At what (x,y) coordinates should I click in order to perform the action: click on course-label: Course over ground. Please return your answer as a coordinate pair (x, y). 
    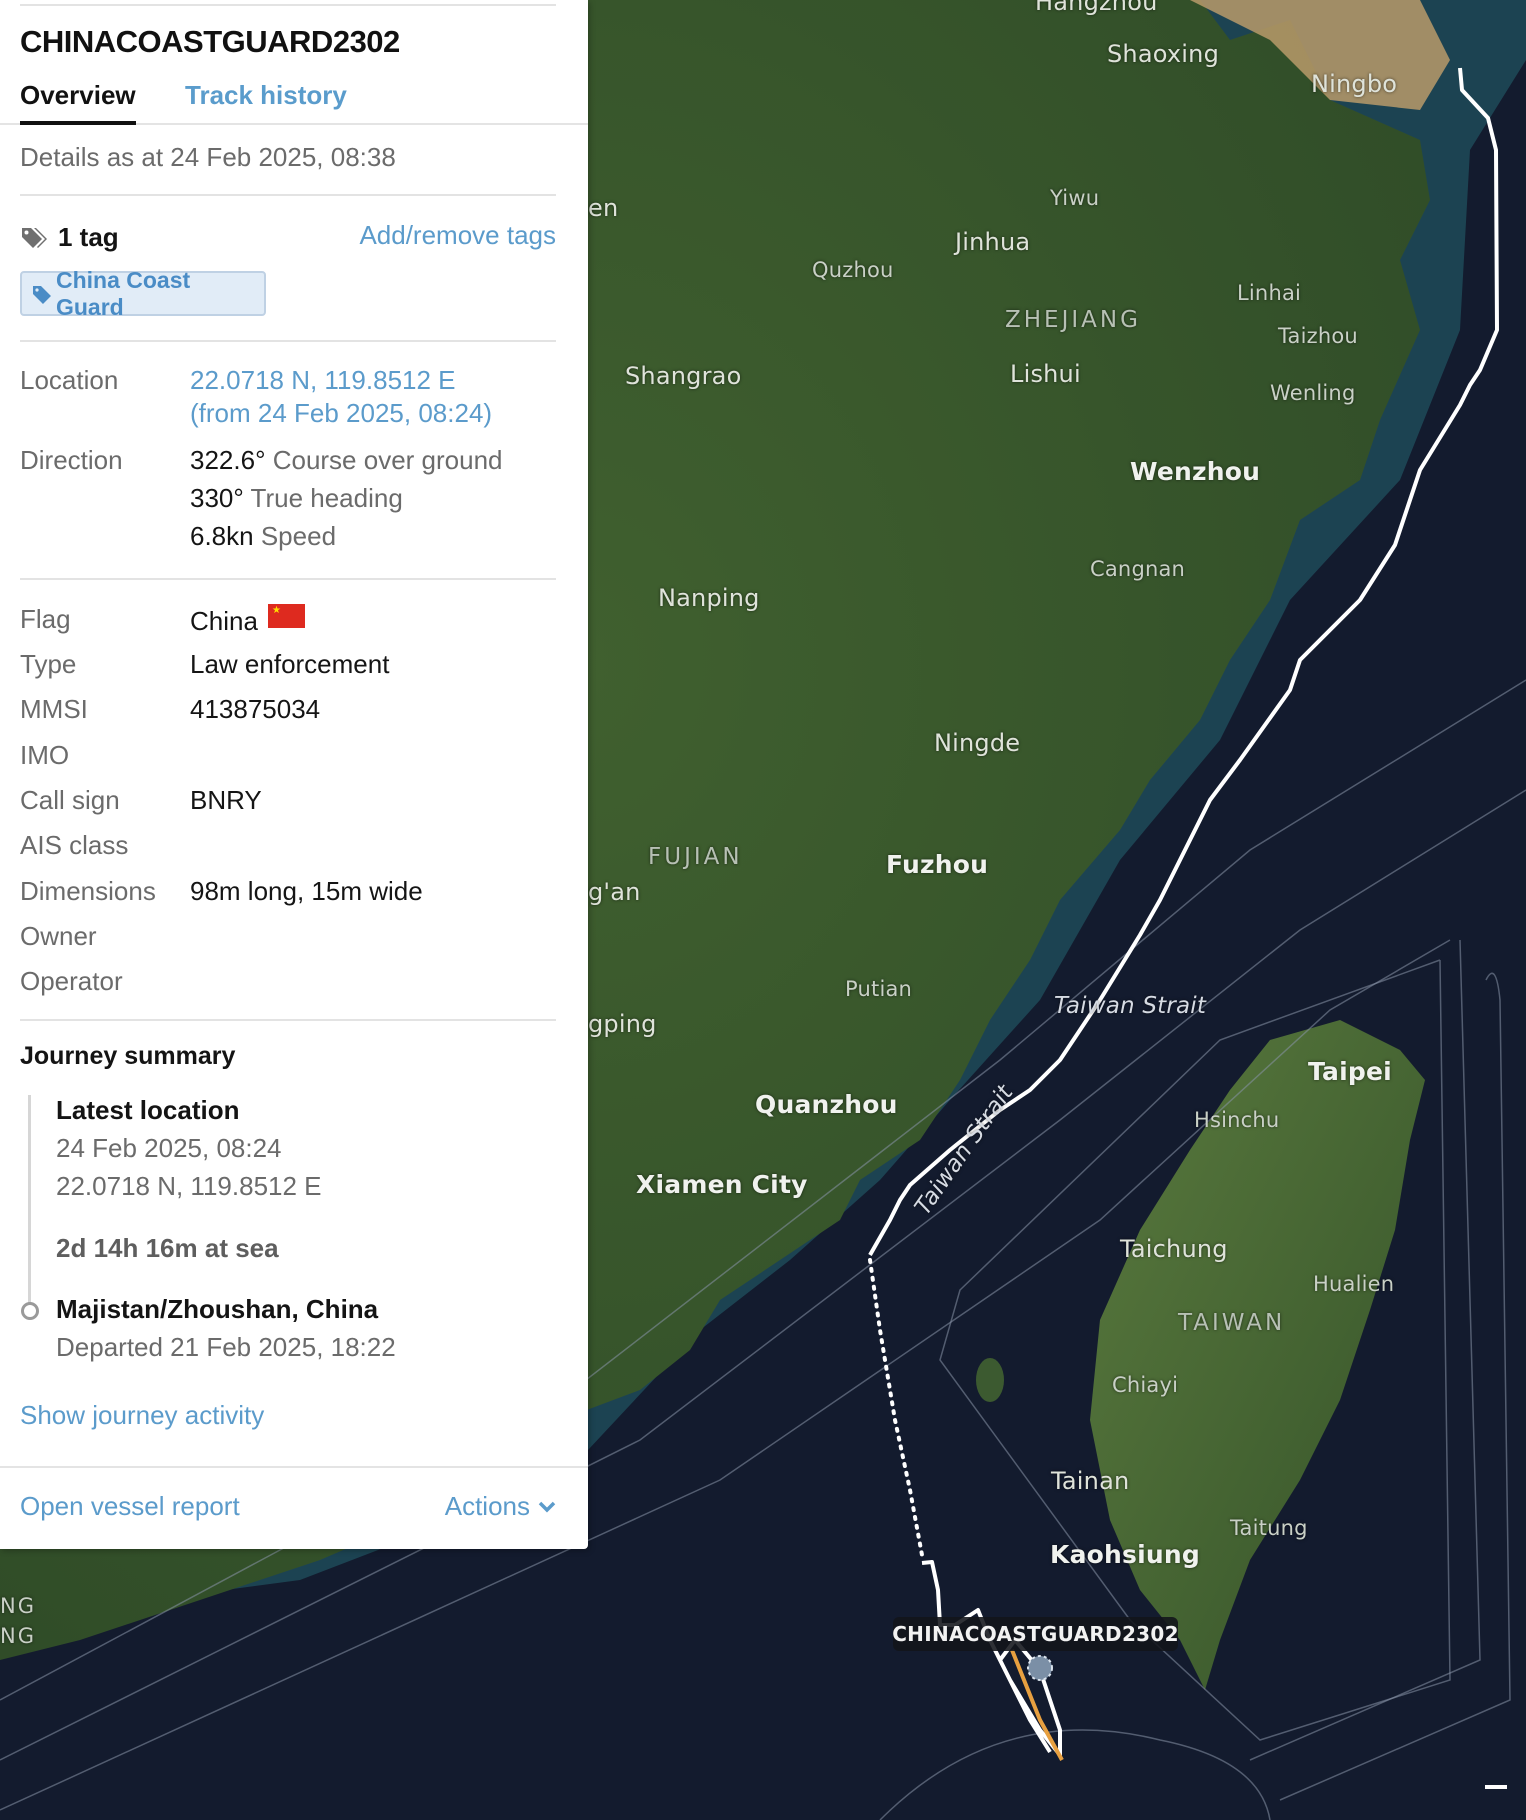
    Looking at the image, I should click on (387, 460).